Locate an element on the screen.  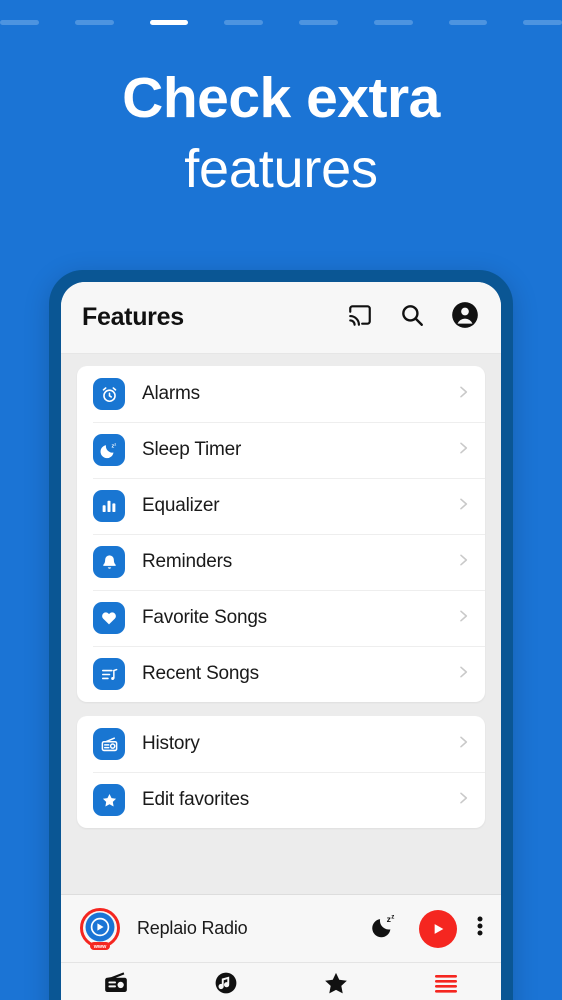
list-item-sleep-timer: z z Sleep Timer is located at coordinates (281, 450).